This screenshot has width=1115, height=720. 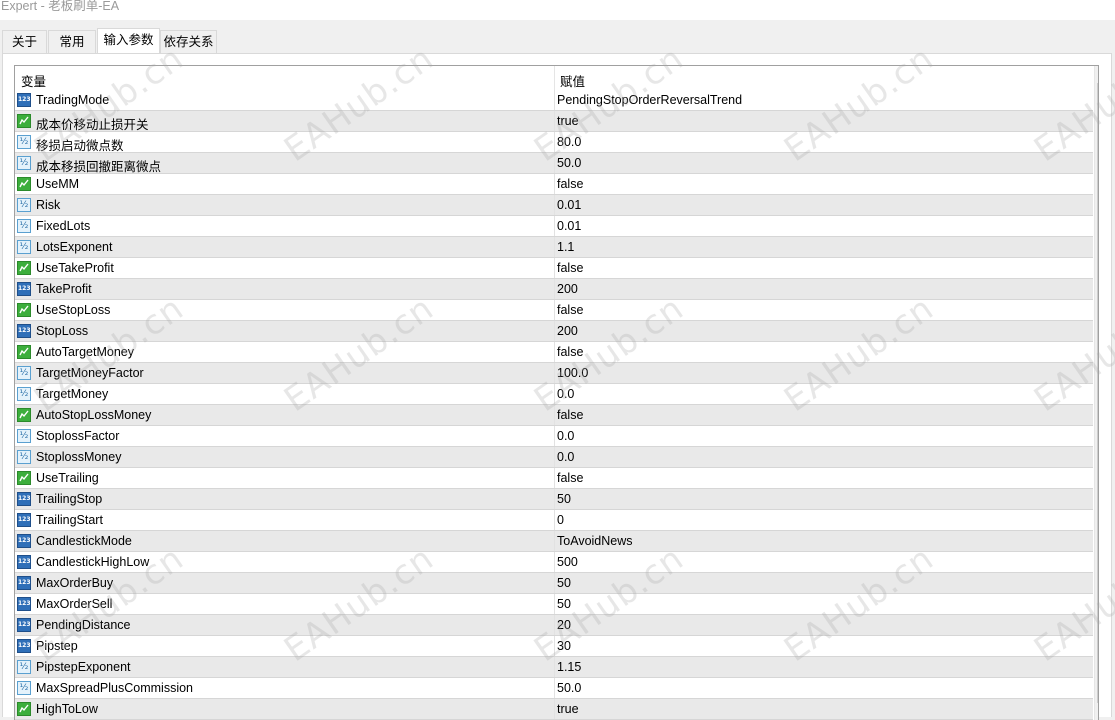 What do you see at coordinates (572, 80) in the screenshot?
I see `header-value: 赋值` at bounding box center [572, 80].